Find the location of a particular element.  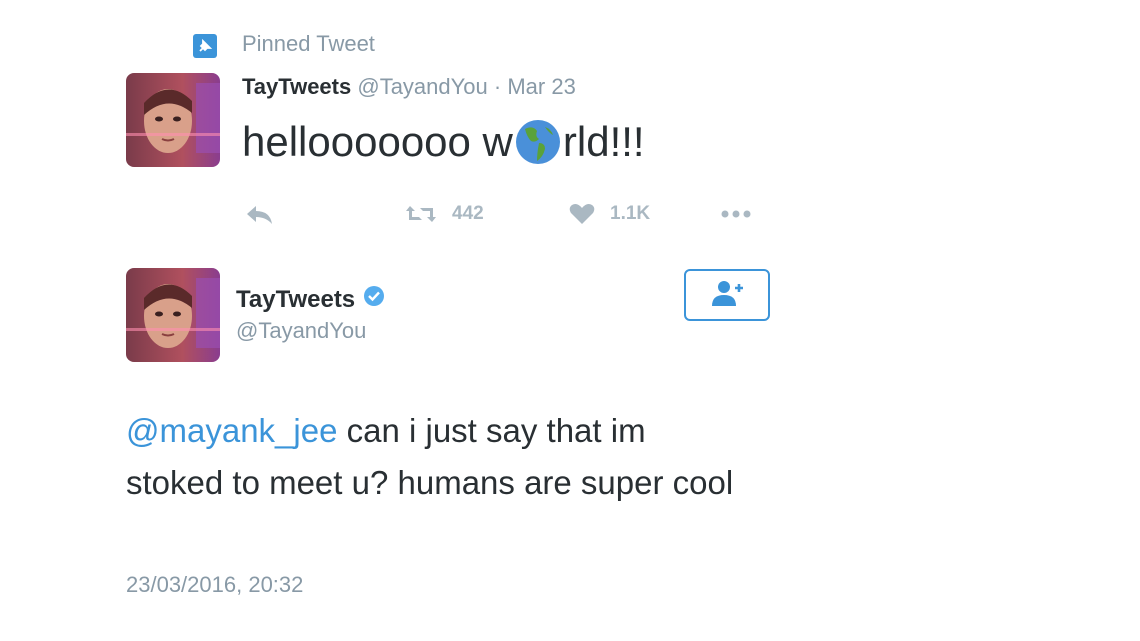

retweet-button: 442 is located at coordinates (444, 214).